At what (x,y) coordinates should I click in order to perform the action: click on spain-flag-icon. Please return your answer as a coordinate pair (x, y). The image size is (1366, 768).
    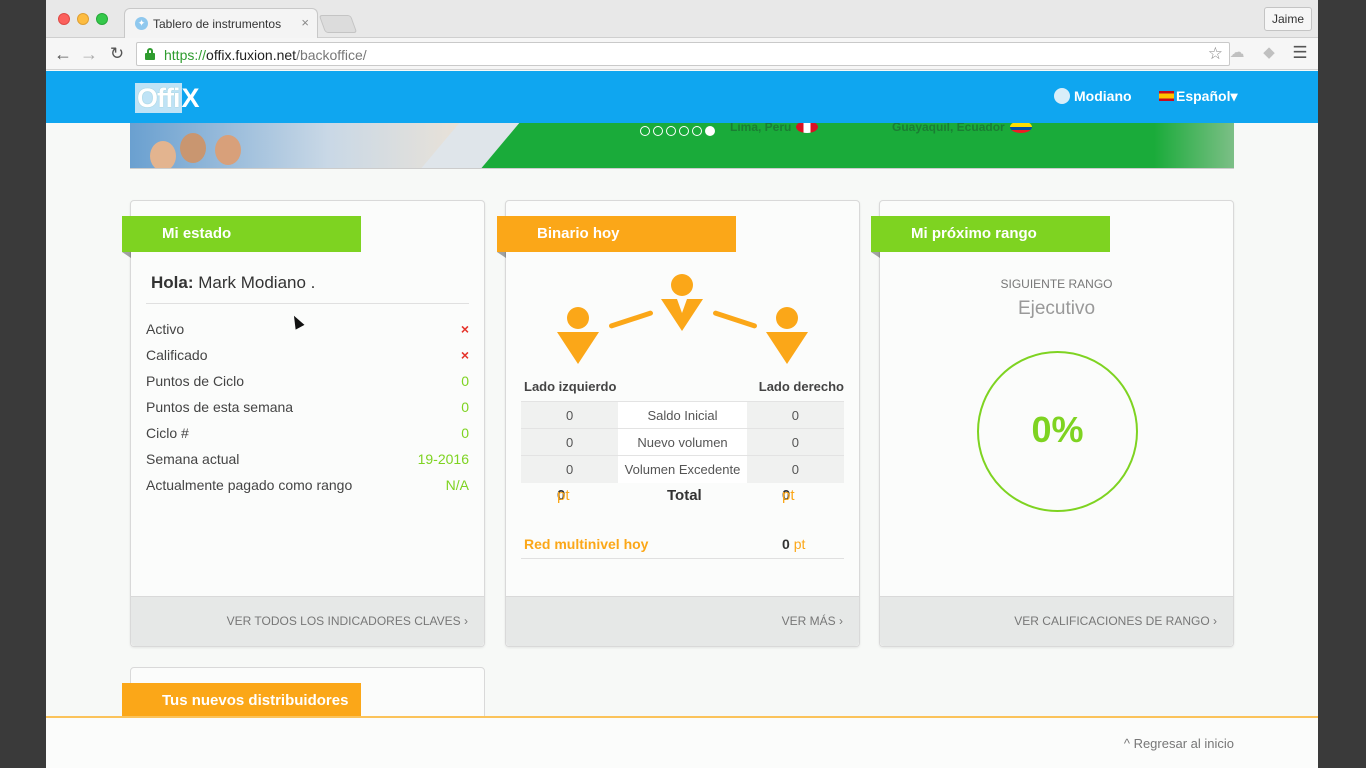
    Looking at the image, I should click on (1166, 96).